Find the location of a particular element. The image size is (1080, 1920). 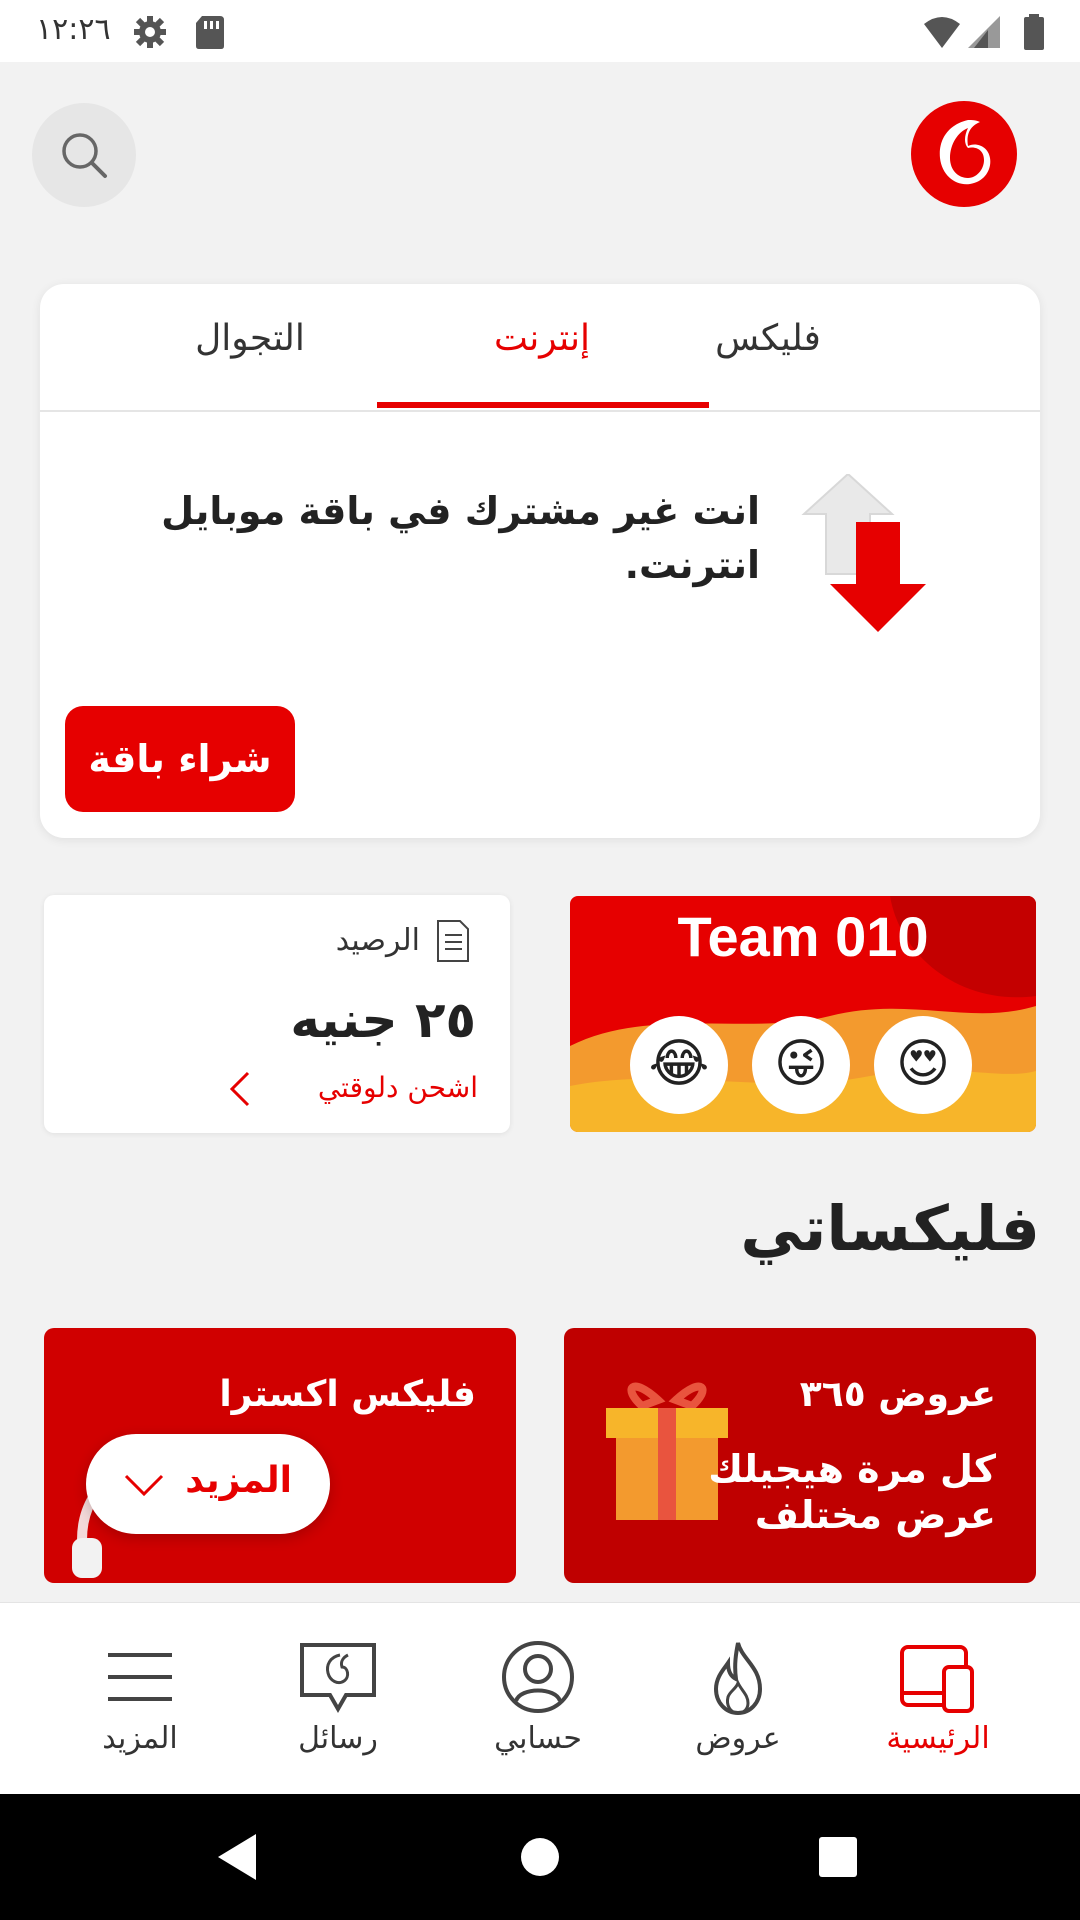

tab-internet: إنترنت is located at coordinates (542, 348).